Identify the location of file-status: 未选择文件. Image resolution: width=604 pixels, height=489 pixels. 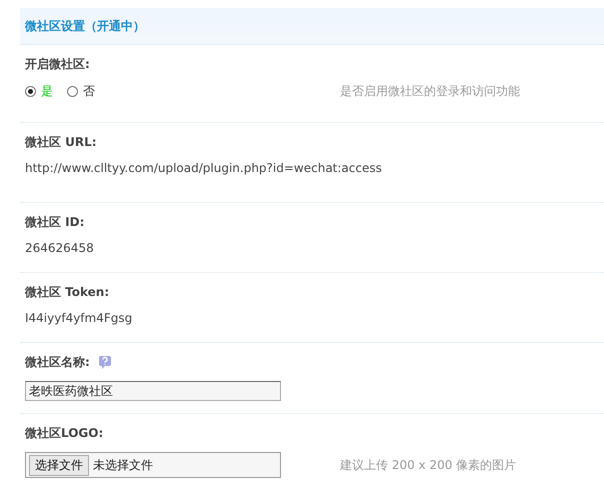
(123, 465).